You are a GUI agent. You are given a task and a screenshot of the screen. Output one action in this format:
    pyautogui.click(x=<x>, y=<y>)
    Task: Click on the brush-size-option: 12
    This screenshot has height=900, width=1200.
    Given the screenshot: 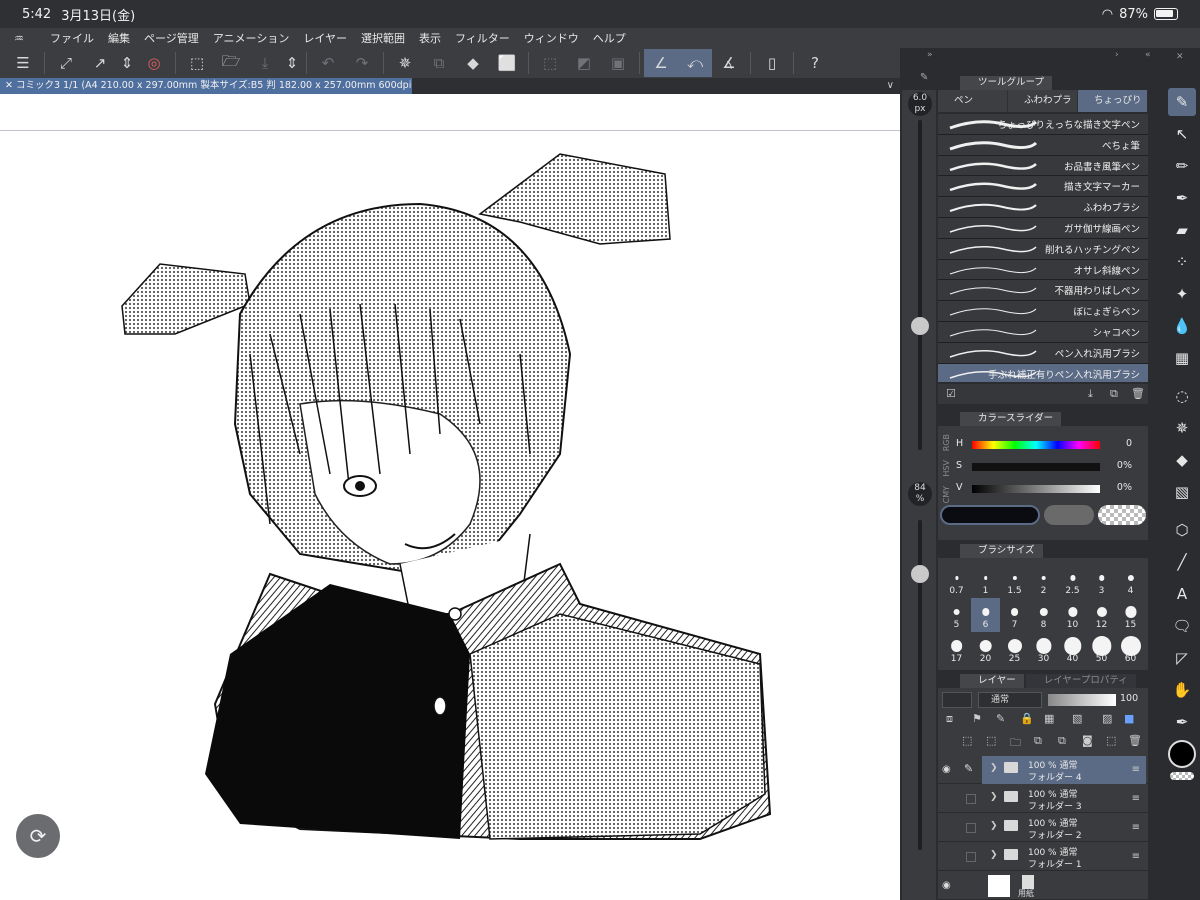 What is the action you would take?
    pyautogui.click(x=1101, y=615)
    